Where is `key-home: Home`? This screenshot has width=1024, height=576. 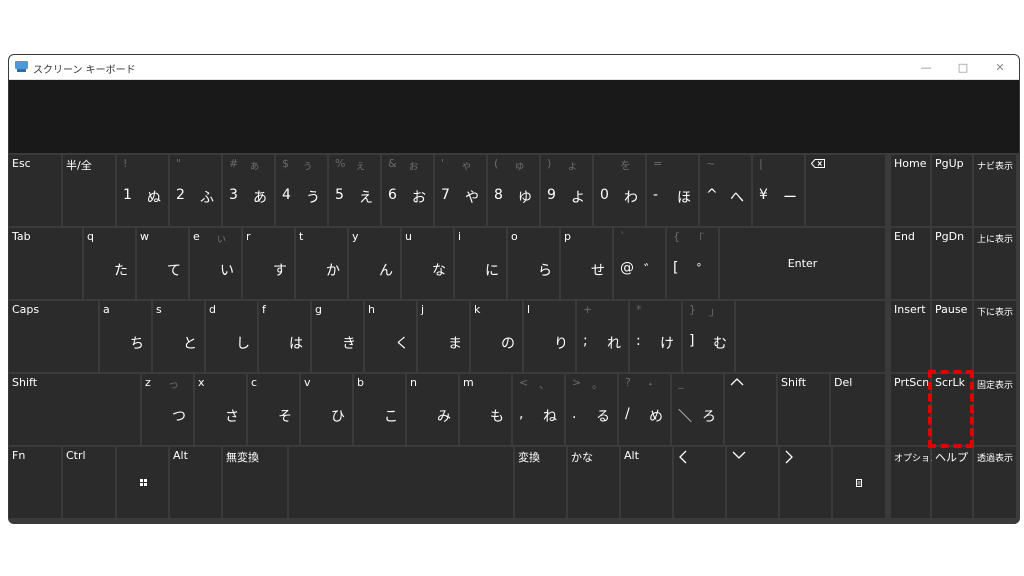
key-home: Home is located at coordinates (910, 190).